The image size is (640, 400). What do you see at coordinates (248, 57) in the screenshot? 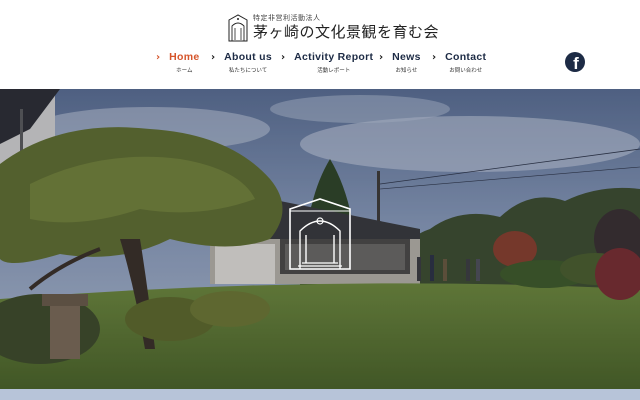
I see `nav-label-en: About us` at bounding box center [248, 57].